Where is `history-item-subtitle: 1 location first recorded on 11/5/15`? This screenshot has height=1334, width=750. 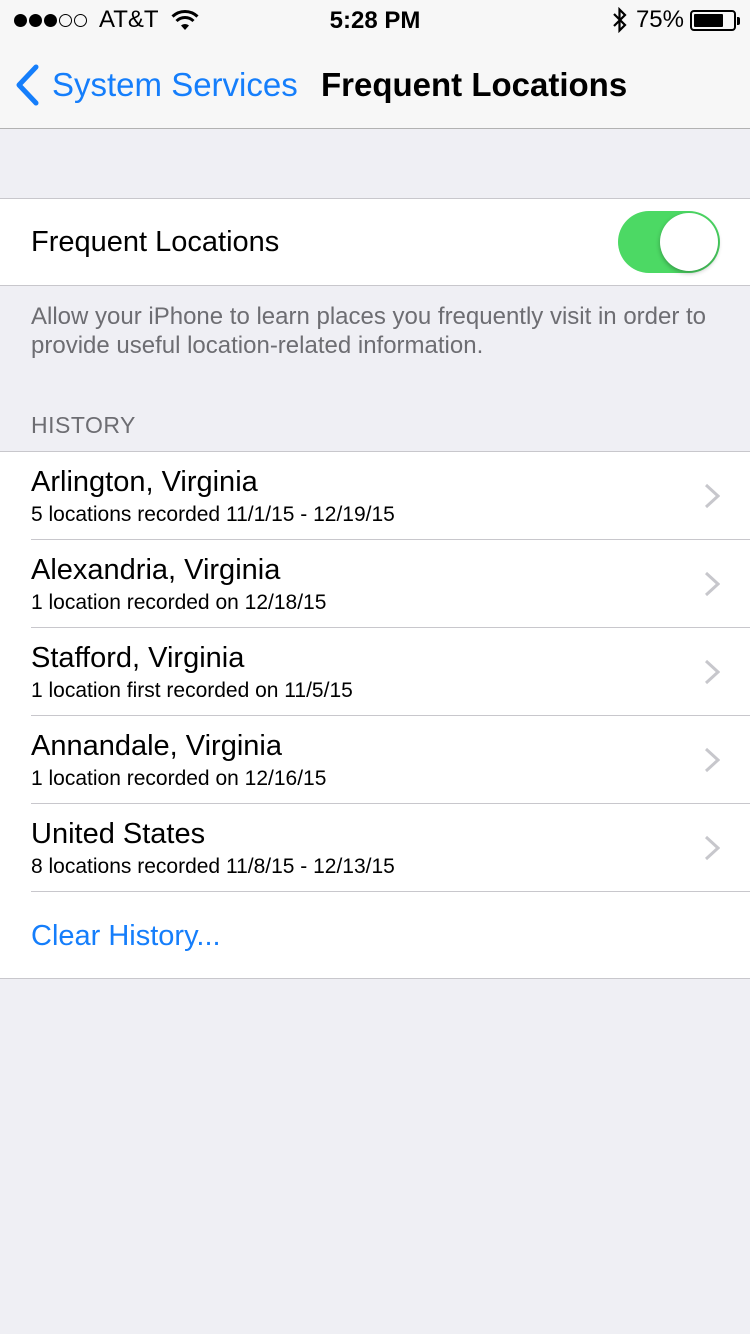
history-item-subtitle: 1 location first recorded on 11/5/15 is located at coordinates (192, 690).